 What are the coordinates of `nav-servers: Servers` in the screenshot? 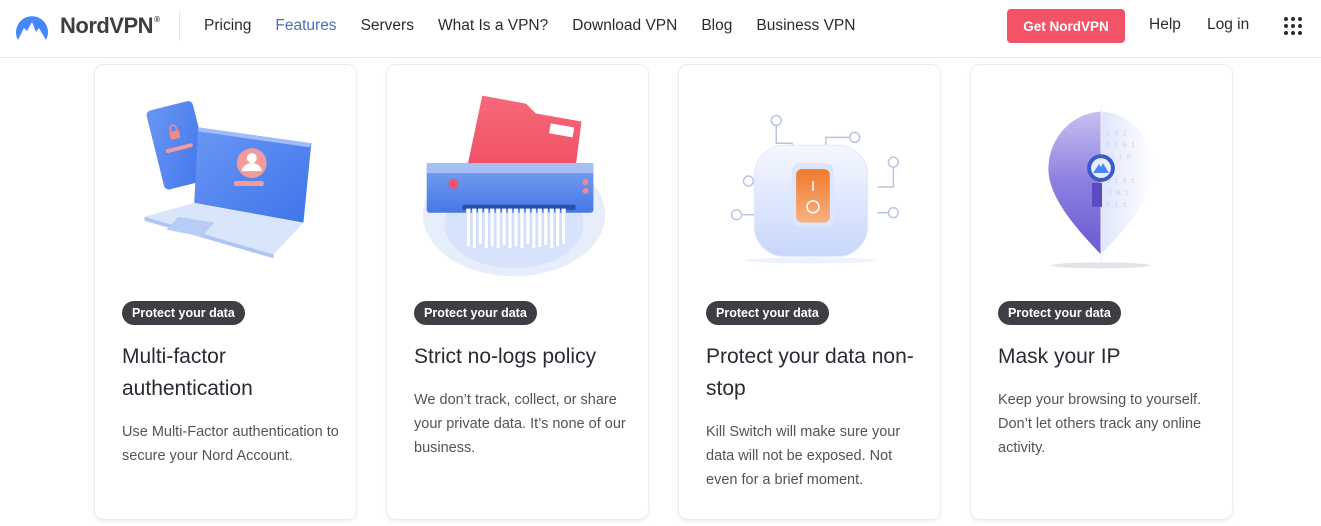 It's located at (387, 26).